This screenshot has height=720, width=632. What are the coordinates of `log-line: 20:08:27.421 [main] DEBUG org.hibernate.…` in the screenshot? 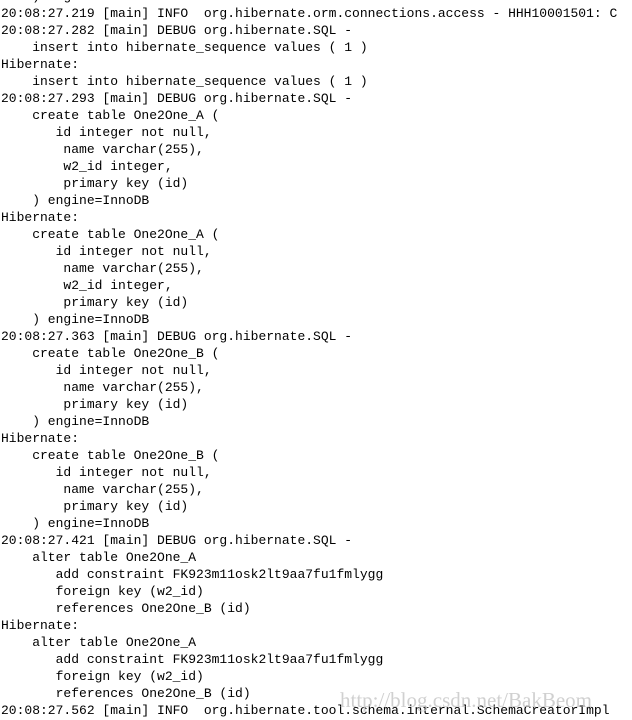 It's located at (177, 540).